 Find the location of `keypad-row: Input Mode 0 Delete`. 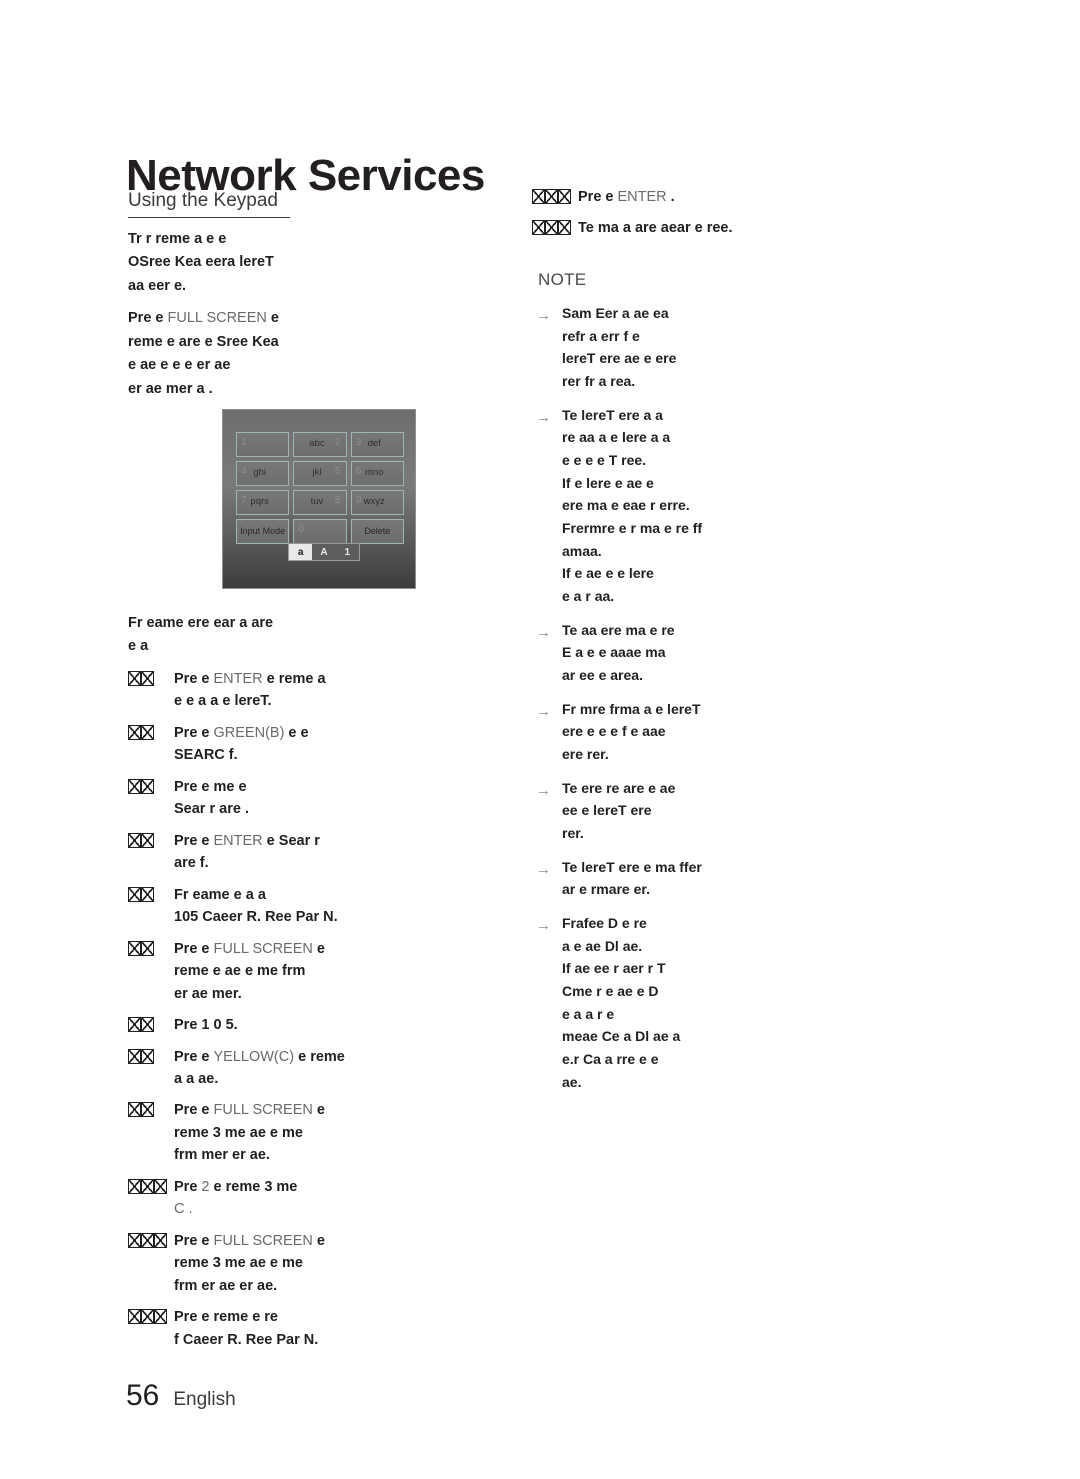

keypad-row: Input Mode 0 Delete is located at coordinates (320, 531).